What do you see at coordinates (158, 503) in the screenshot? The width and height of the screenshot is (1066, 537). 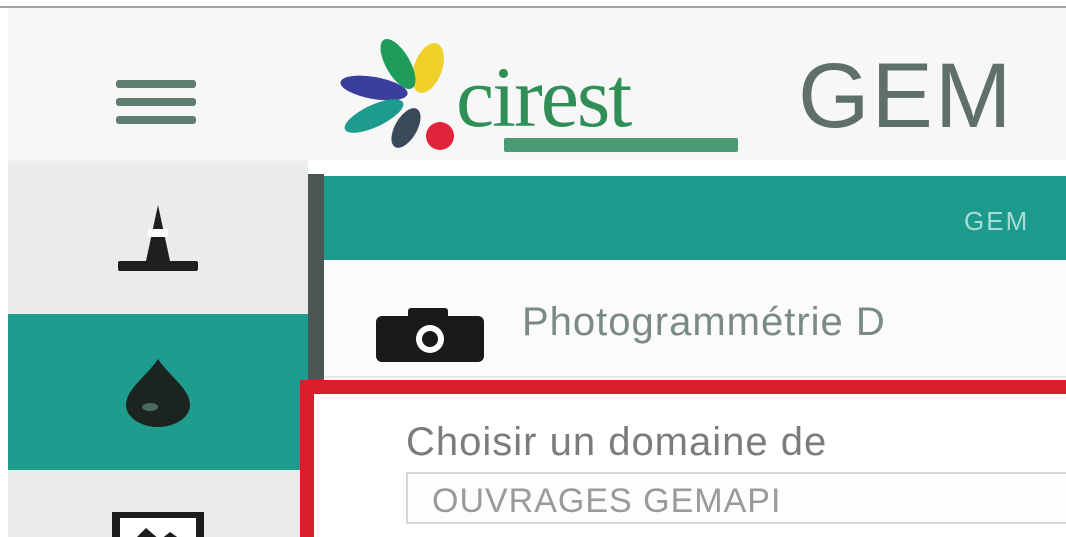 I see `sidebar-item-images` at bounding box center [158, 503].